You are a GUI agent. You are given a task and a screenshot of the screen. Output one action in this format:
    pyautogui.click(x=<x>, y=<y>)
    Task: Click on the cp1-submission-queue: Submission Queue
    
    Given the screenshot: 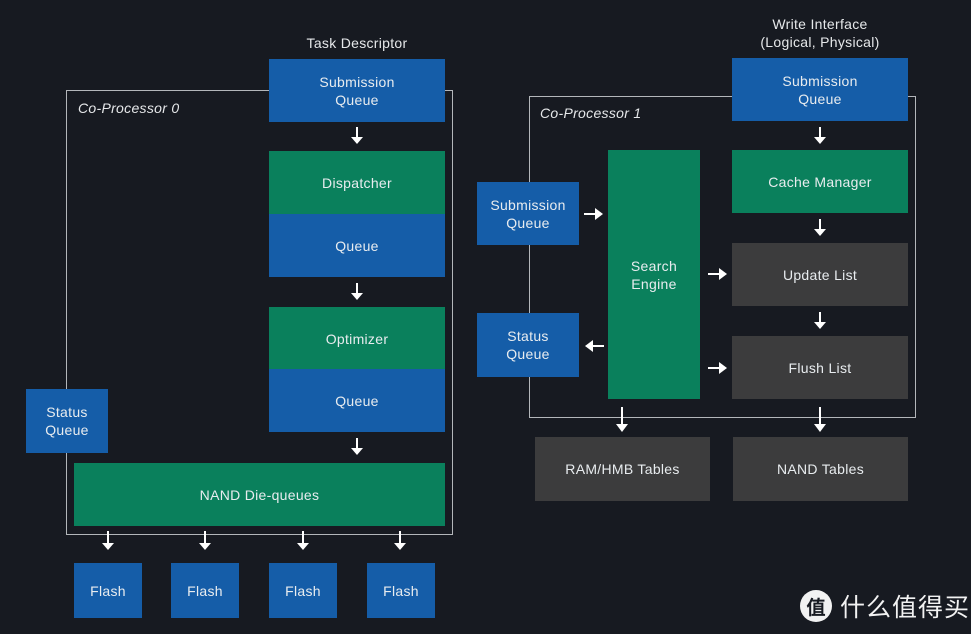 What is the action you would take?
    pyautogui.click(x=528, y=213)
    